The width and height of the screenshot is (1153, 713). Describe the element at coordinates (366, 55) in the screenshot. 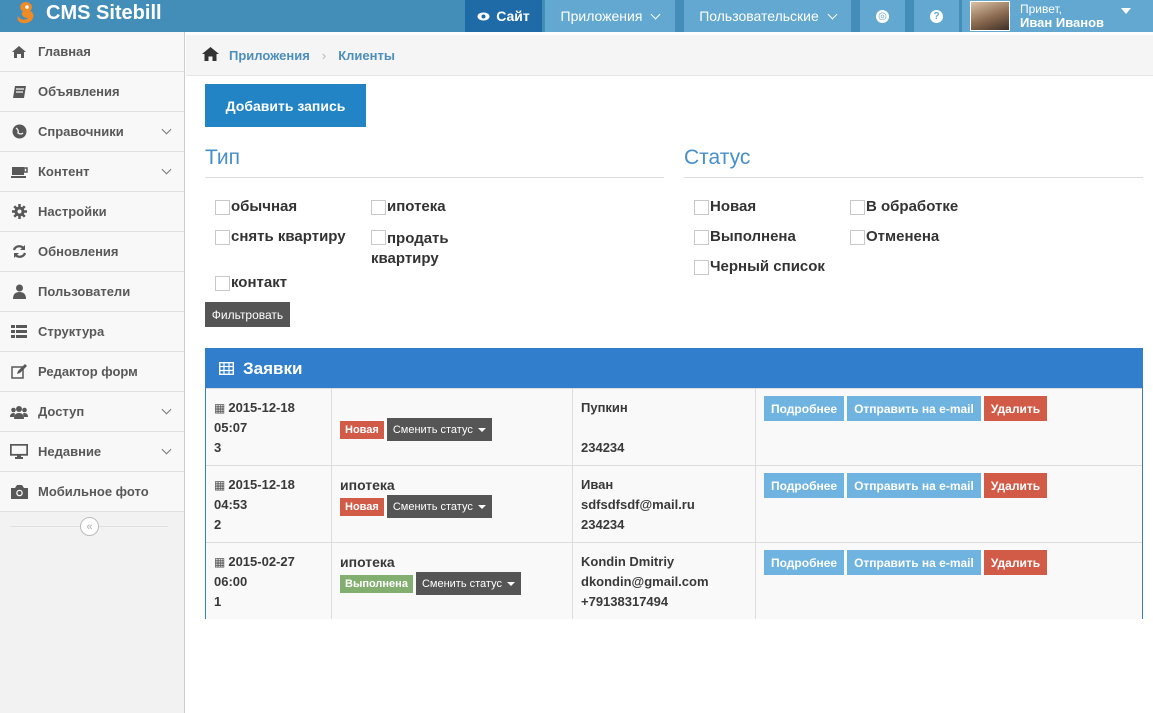

I see `breadcrumb-clients: Клиенты` at that location.